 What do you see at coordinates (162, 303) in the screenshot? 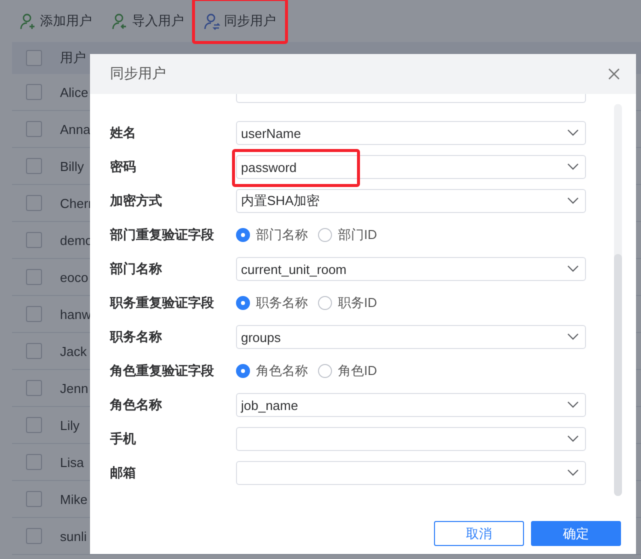
I see `field-label: 职务重复验证字段` at bounding box center [162, 303].